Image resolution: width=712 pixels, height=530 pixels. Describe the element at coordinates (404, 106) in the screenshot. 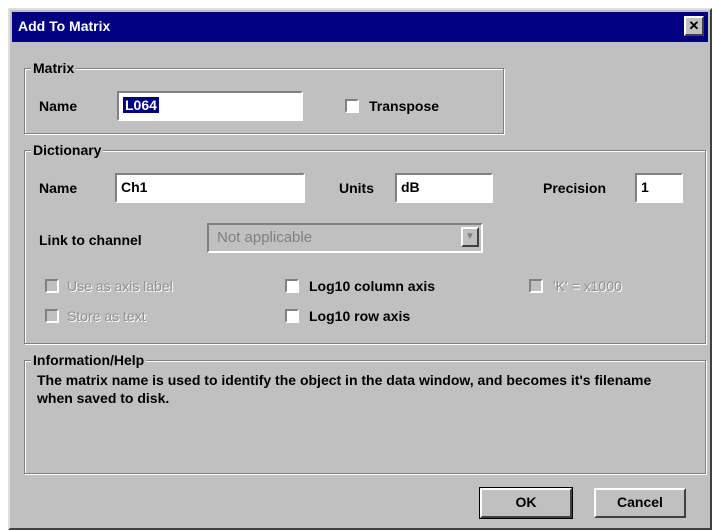

I see `transpose-label: Transpose` at that location.